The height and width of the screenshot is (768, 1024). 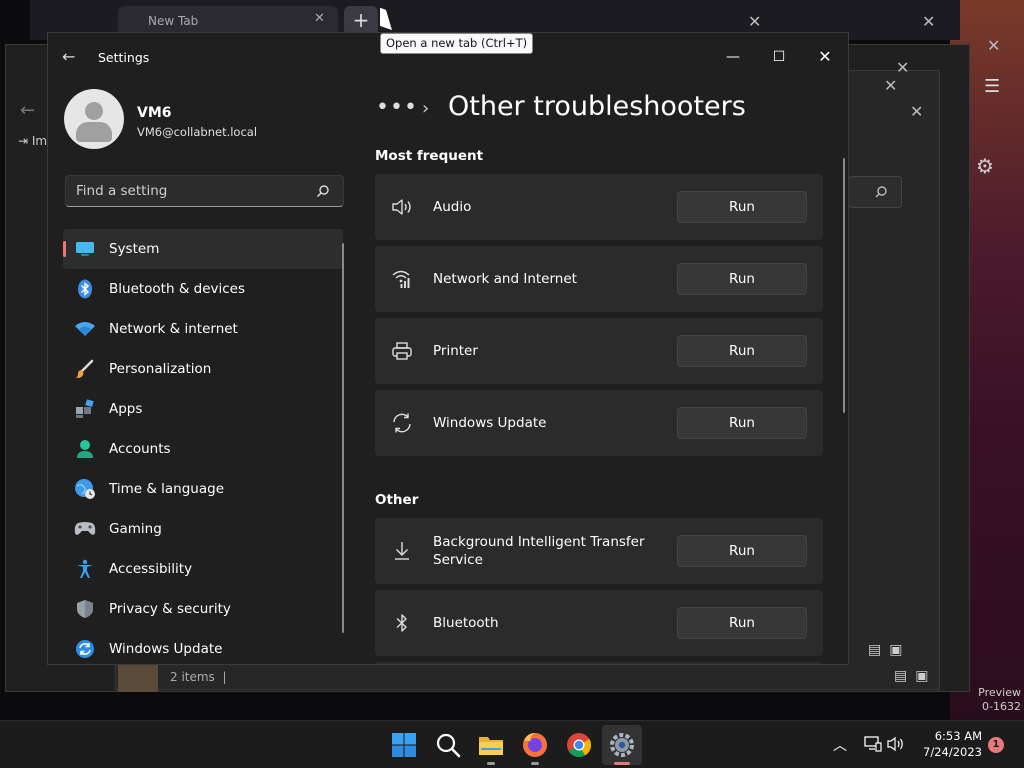 What do you see at coordinates (138, 678) in the screenshot?
I see `background-thumbnail` at bounding box center [138, 678].